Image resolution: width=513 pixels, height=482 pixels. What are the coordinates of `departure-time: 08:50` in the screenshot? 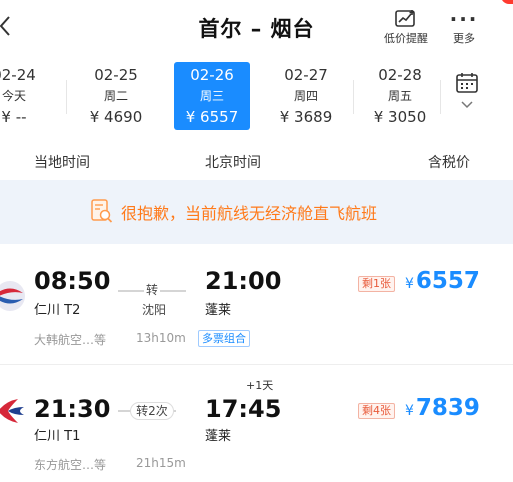 It's located at (72, 281).